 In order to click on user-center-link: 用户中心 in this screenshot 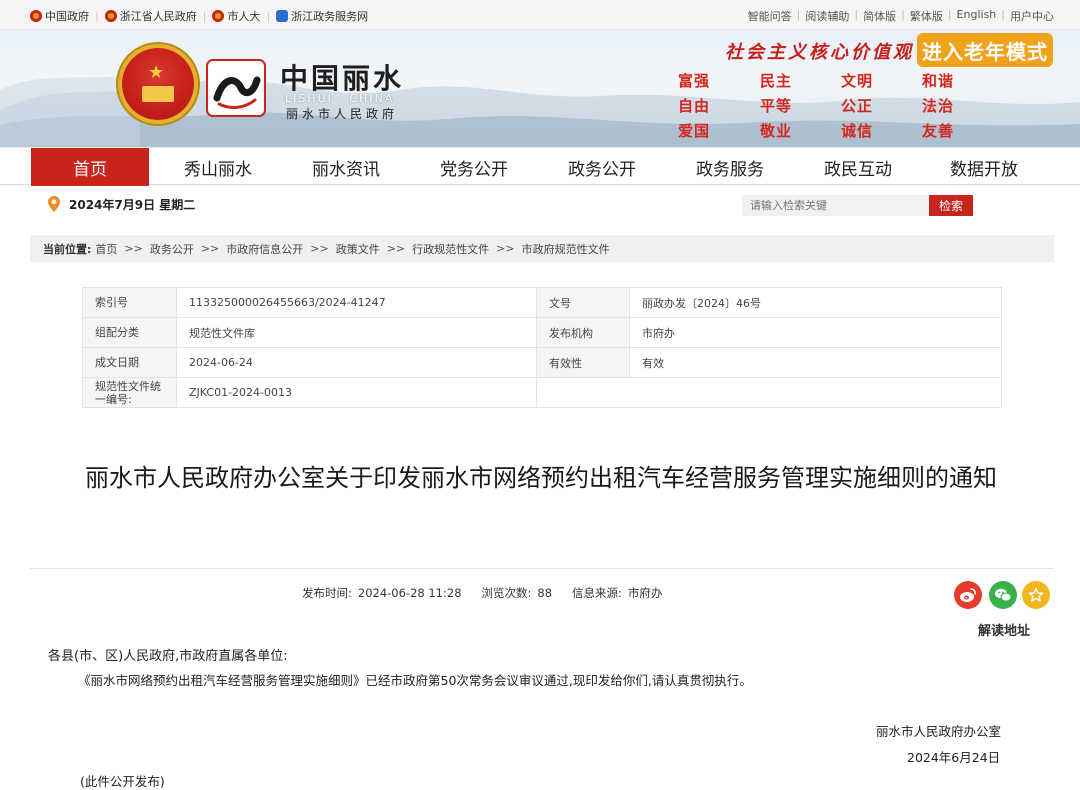, I will do `click(1032, 16)`.